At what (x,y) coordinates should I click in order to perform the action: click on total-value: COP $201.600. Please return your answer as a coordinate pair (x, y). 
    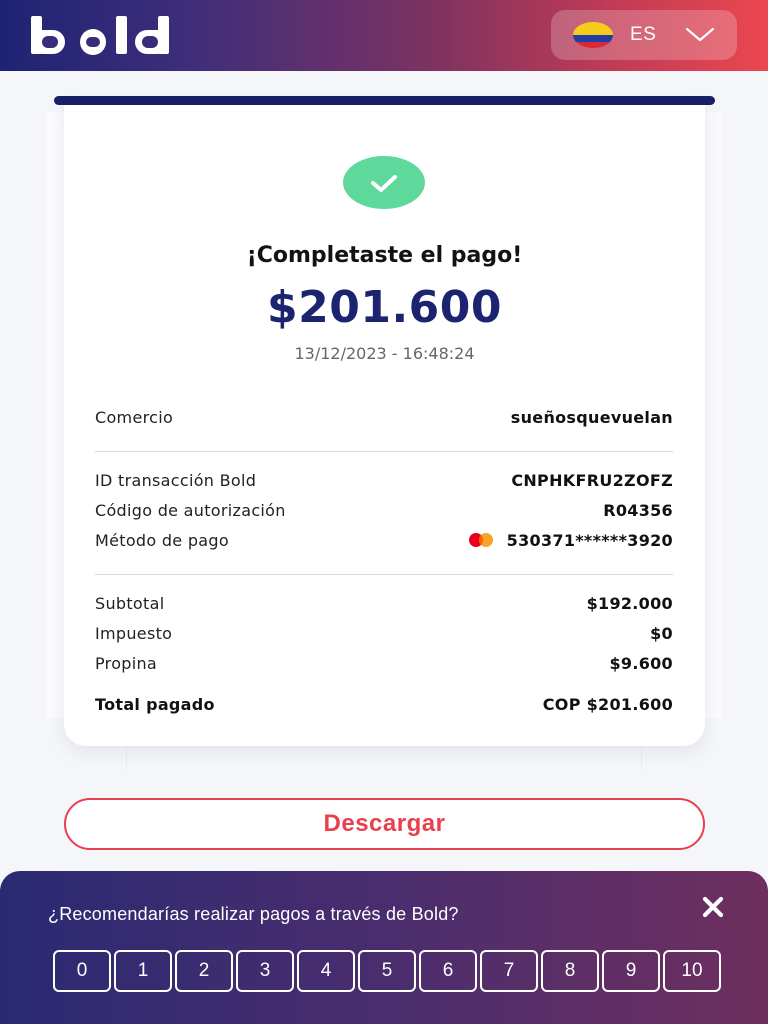
    Looking at the image, I should click on (607, 704).